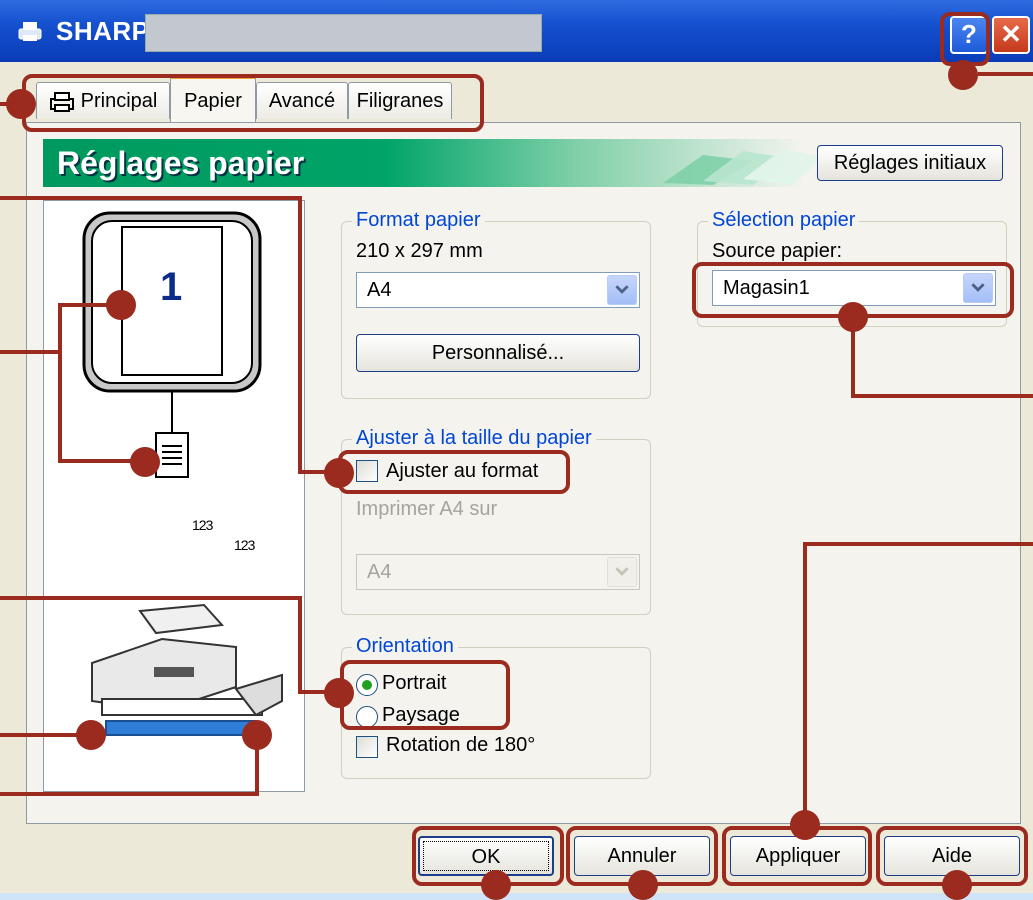 The image size is (1033, 900). I want to click on paper-size-value: A4, so click(379, 290).